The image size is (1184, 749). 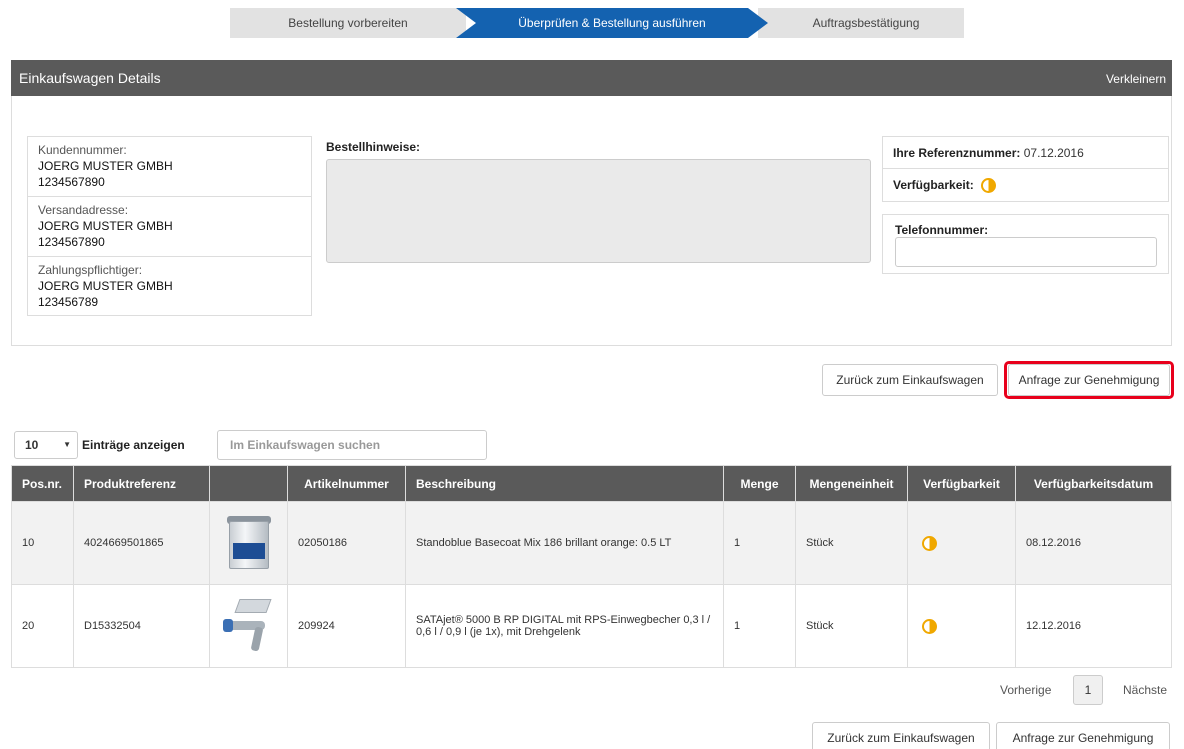 What do you see at coordinates (933, 185) in the screenshot?
I see `availability-label: Verfügbarkeit:` at bounding box center [933, 185].